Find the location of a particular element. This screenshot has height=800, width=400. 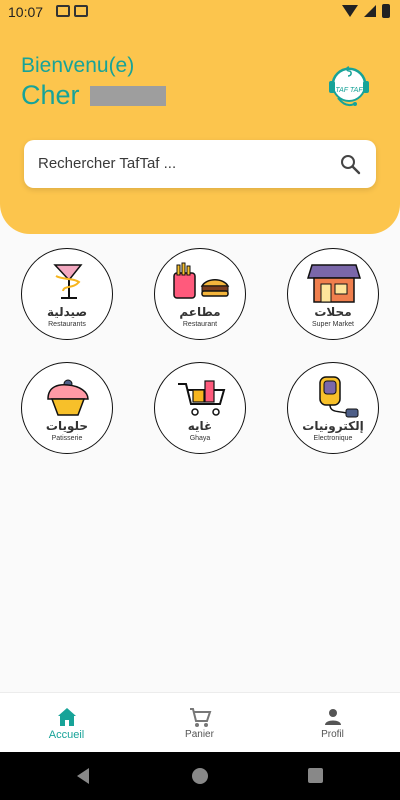

cart-icon is located at coordinates (200, 717).